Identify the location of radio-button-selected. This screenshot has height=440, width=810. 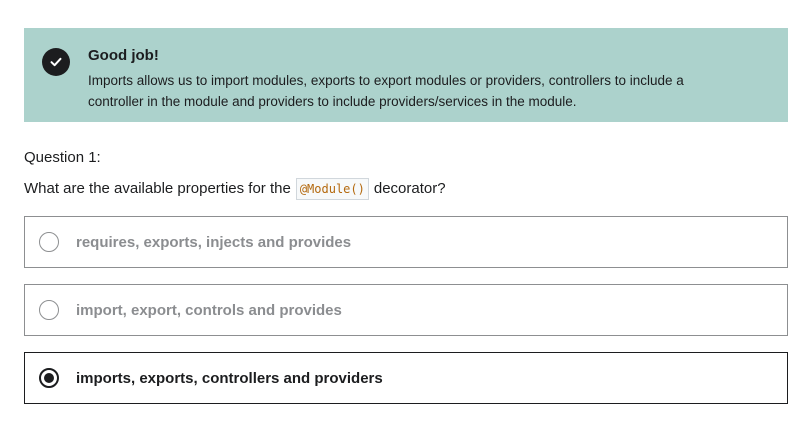
(49, 378).